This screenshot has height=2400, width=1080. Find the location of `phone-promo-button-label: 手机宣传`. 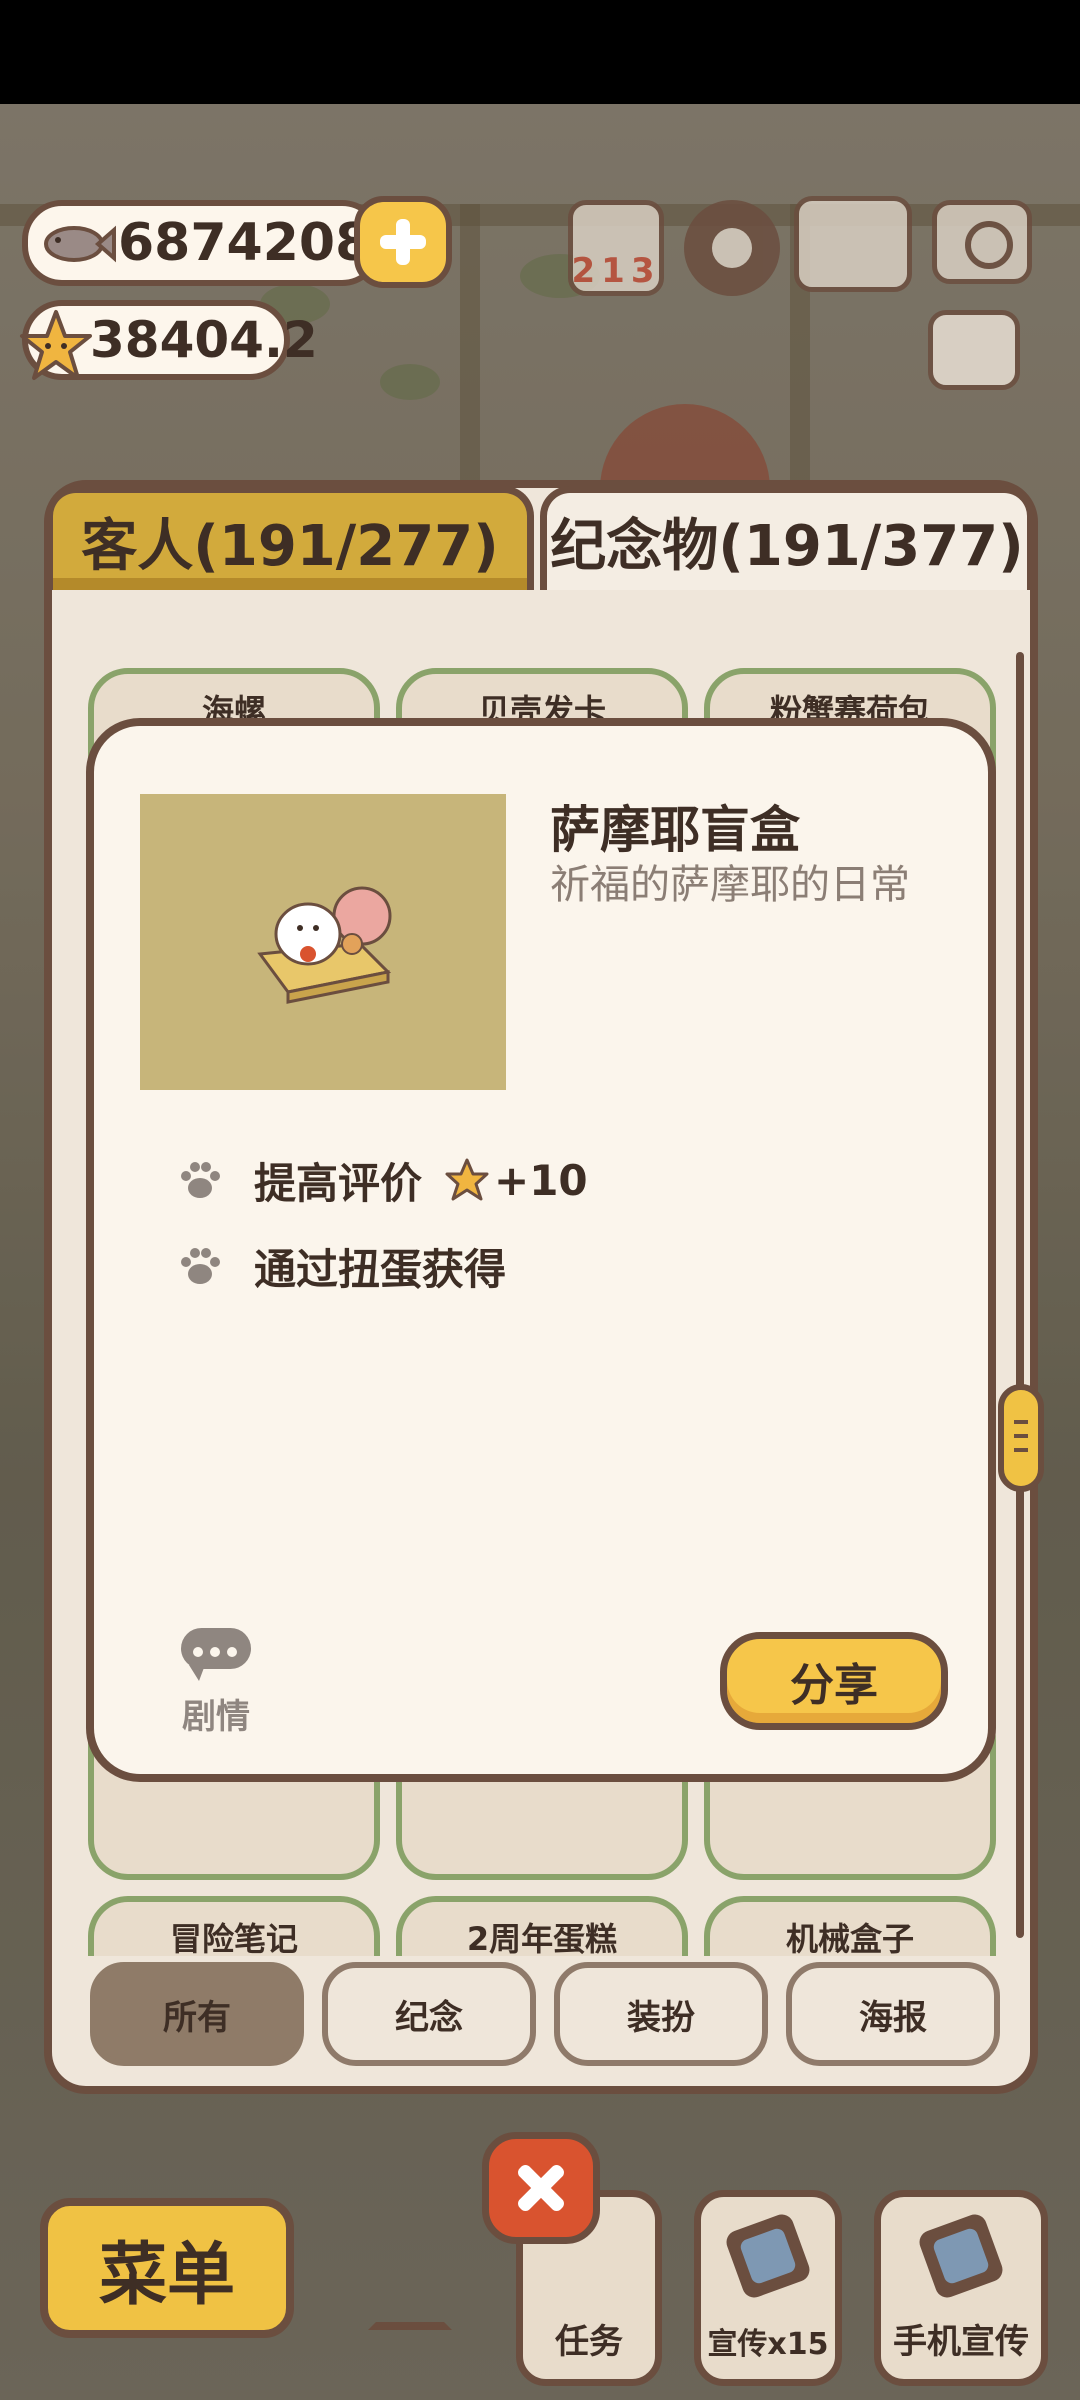

phone-promo-button-label: 手机宣传 is located at coordinates (961, 2342).